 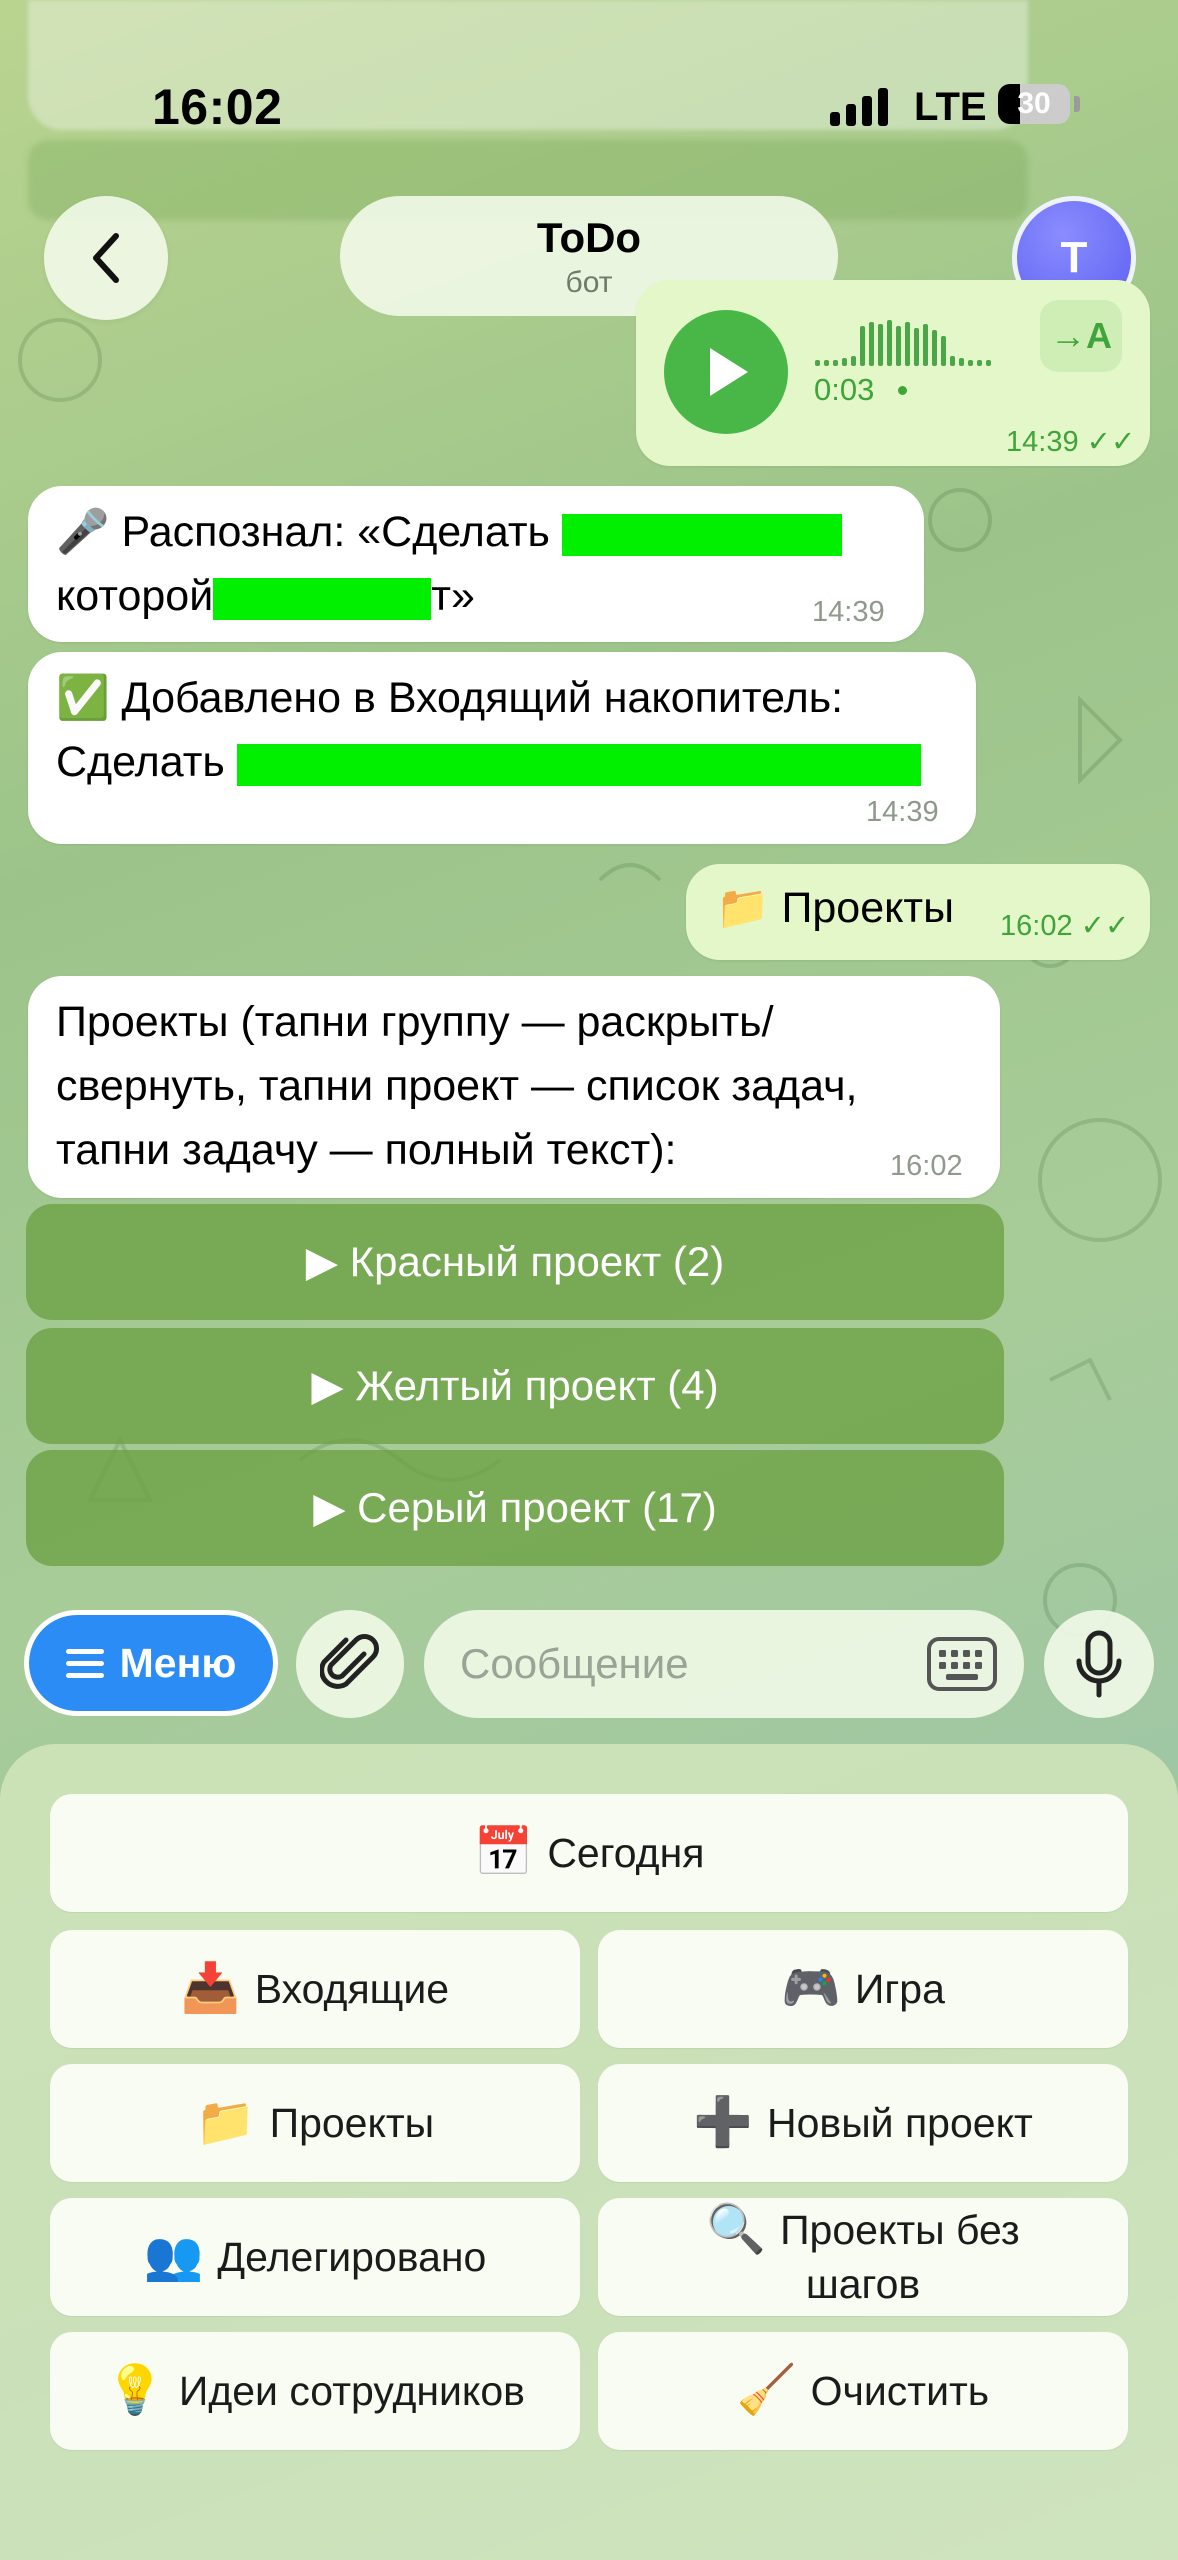 What do you see at coordinates (903, 342) in the screenshot?
I see `waveform` at bounding box center [903, 342].